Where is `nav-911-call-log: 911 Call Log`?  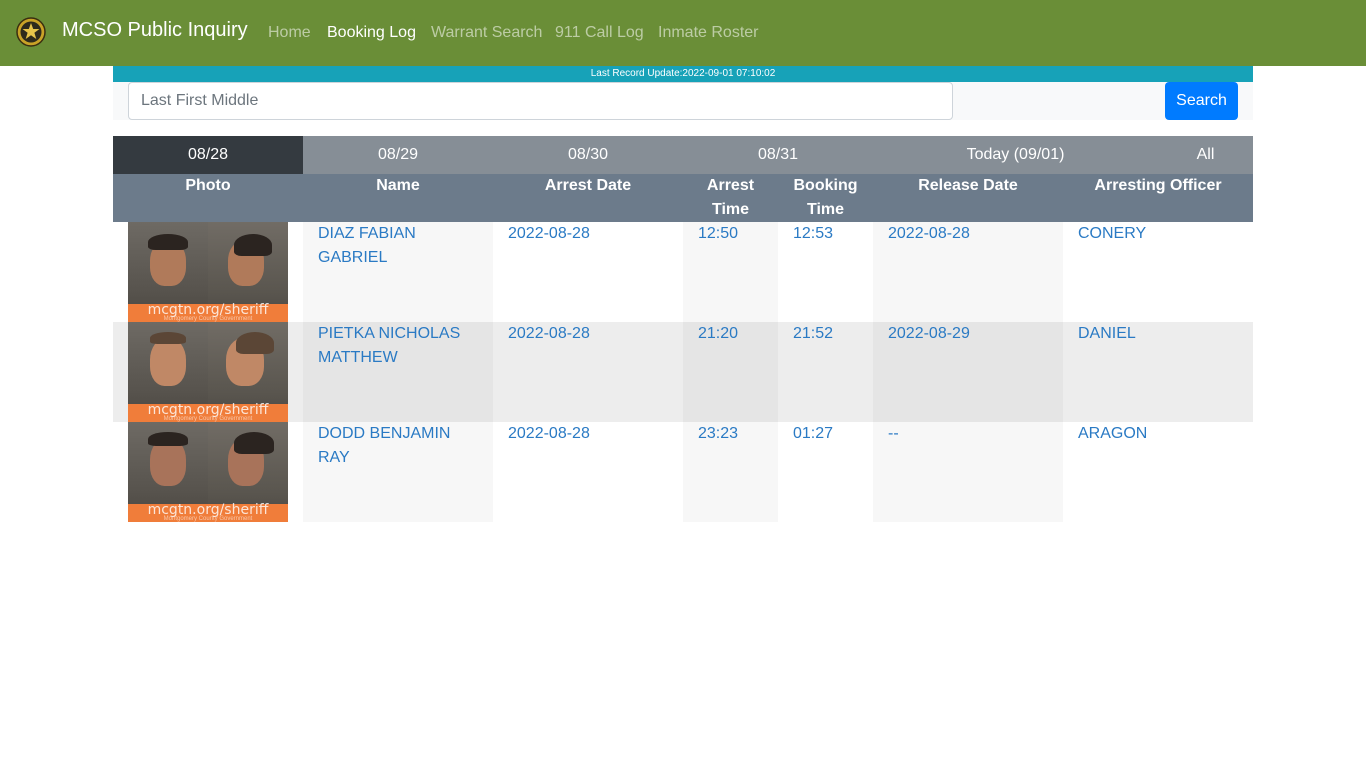 nav-911-call-log: 911 Call Log is located at coordinates (599, 33).